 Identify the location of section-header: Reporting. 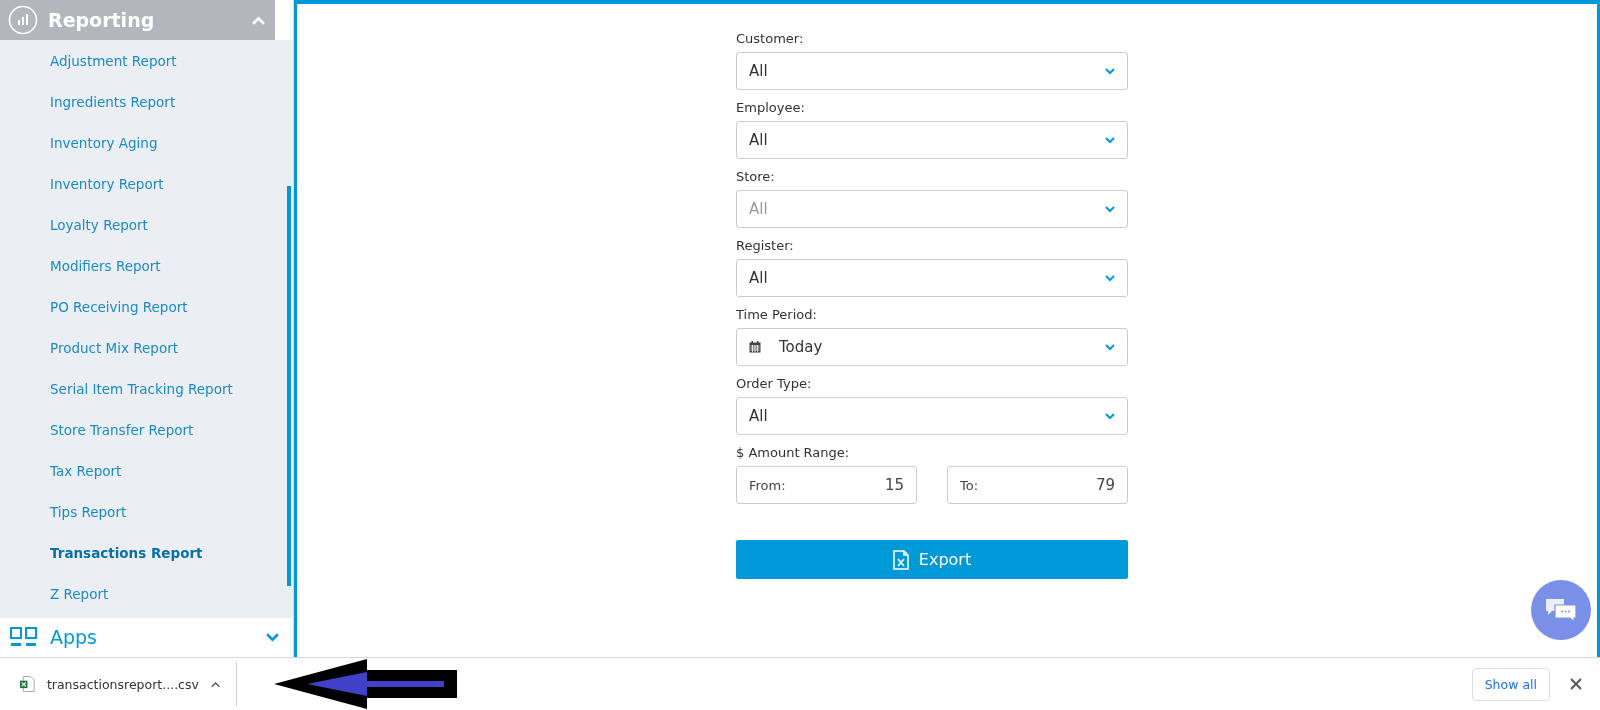
(137, 20).